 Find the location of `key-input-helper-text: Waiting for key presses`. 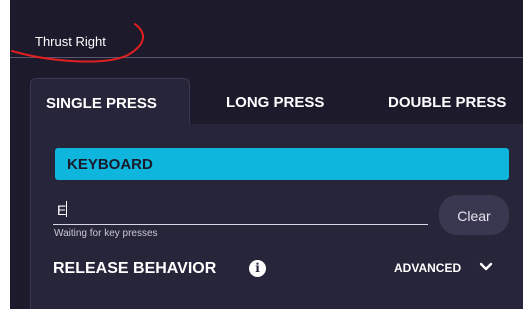

key-input-helper-text: Waiting for key presses is located at coordinates (106, 233).